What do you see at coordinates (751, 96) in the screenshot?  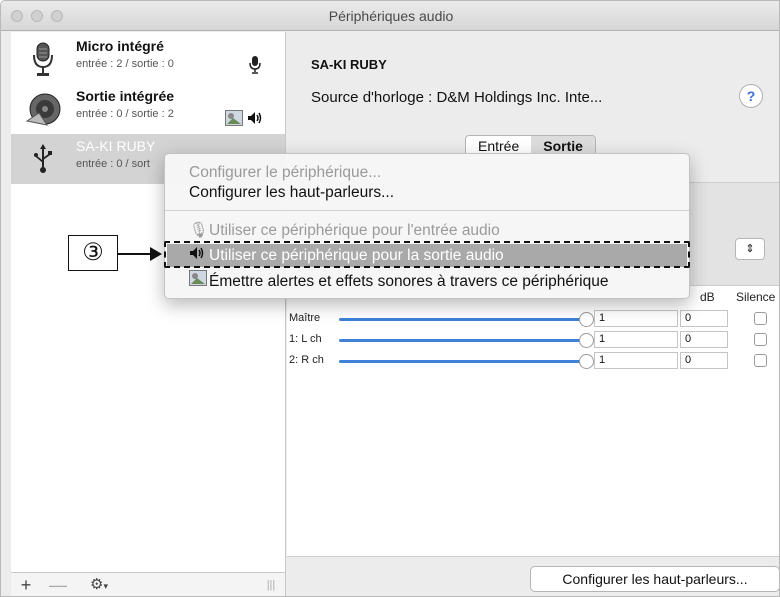 I see `help-button: ?` at bounding box center [751, 96].